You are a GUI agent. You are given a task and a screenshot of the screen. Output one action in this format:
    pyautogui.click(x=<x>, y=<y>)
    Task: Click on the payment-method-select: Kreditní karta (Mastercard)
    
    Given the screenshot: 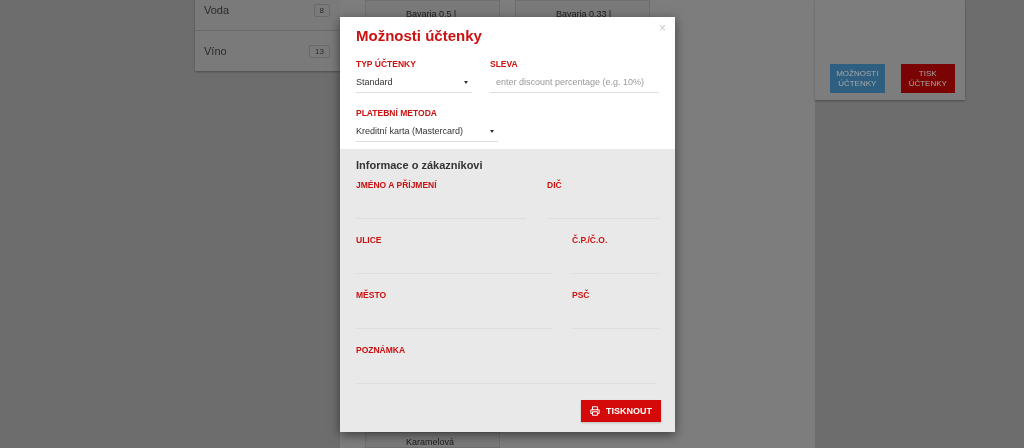 What is the action you would take?
    pyautogui.click(x=427, y=131)
    